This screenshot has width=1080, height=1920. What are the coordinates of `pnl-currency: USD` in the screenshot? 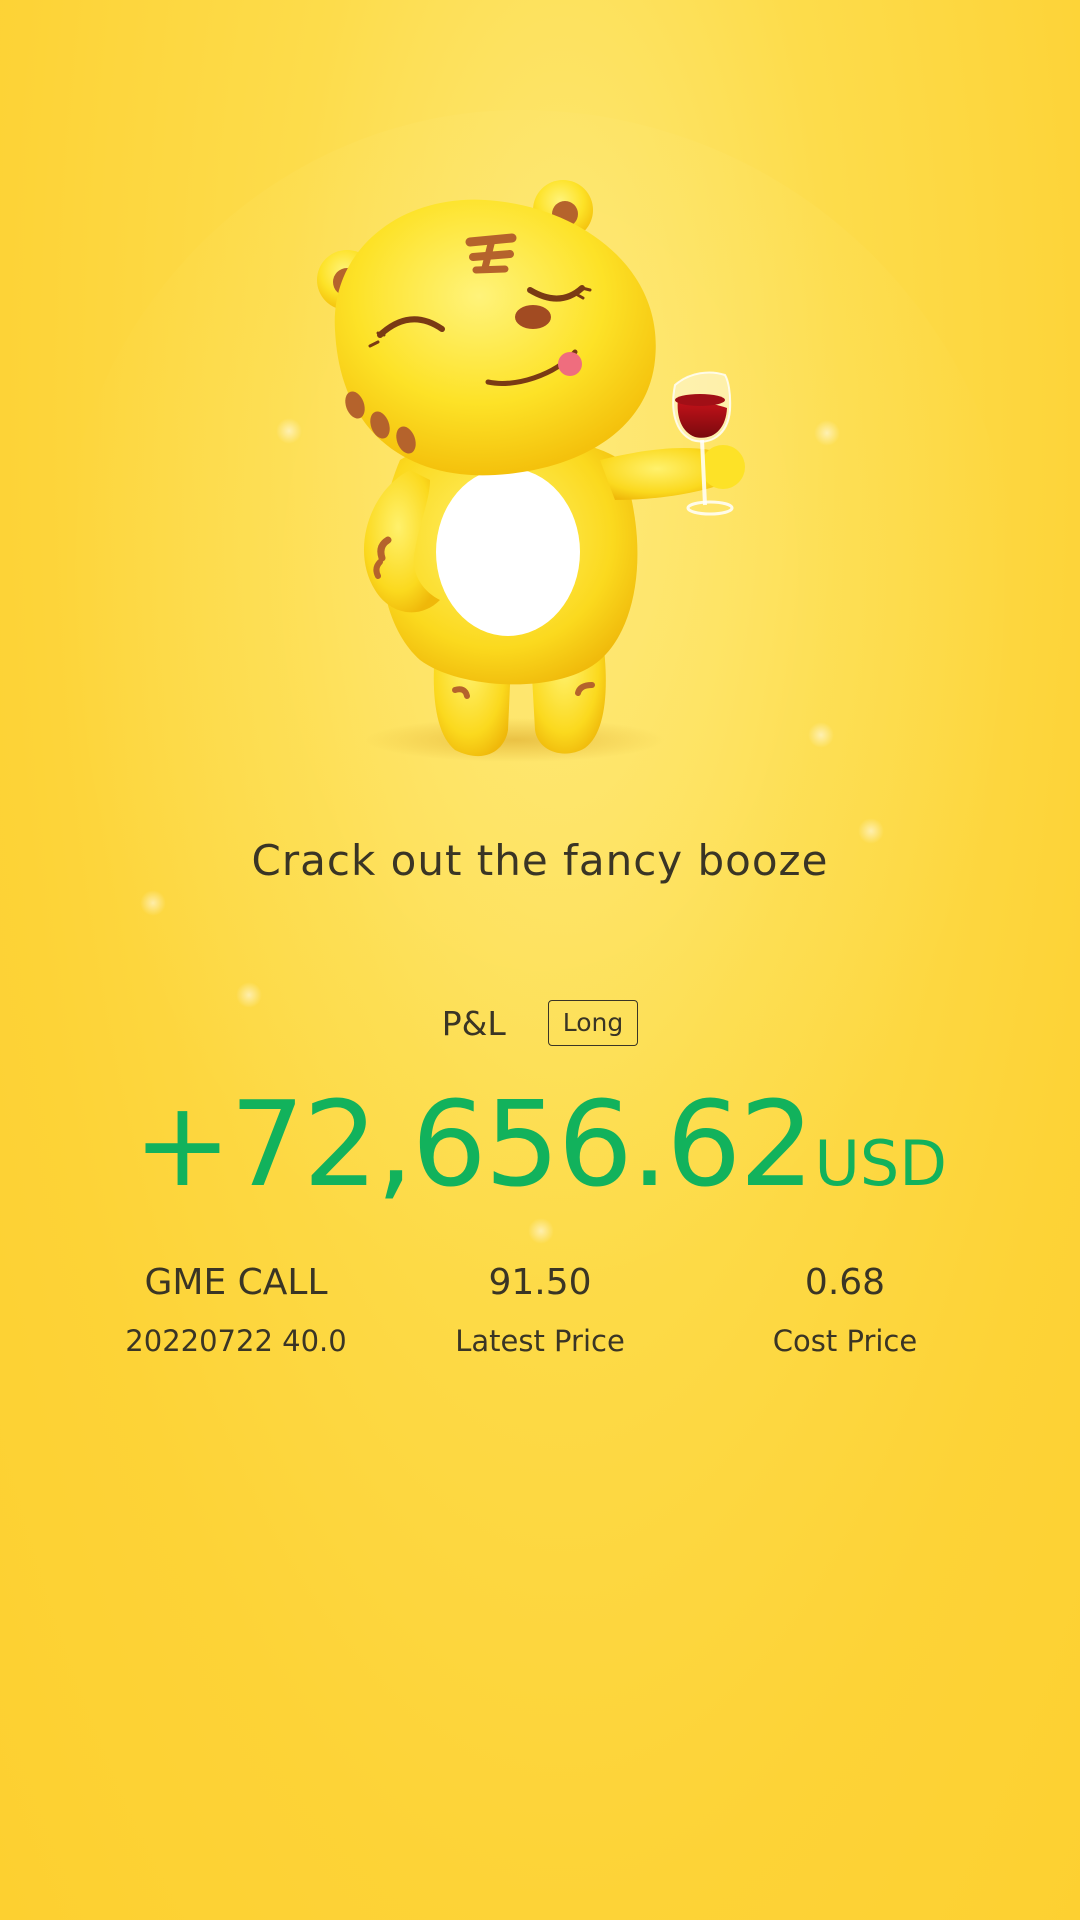 It's located at (880, 1163).